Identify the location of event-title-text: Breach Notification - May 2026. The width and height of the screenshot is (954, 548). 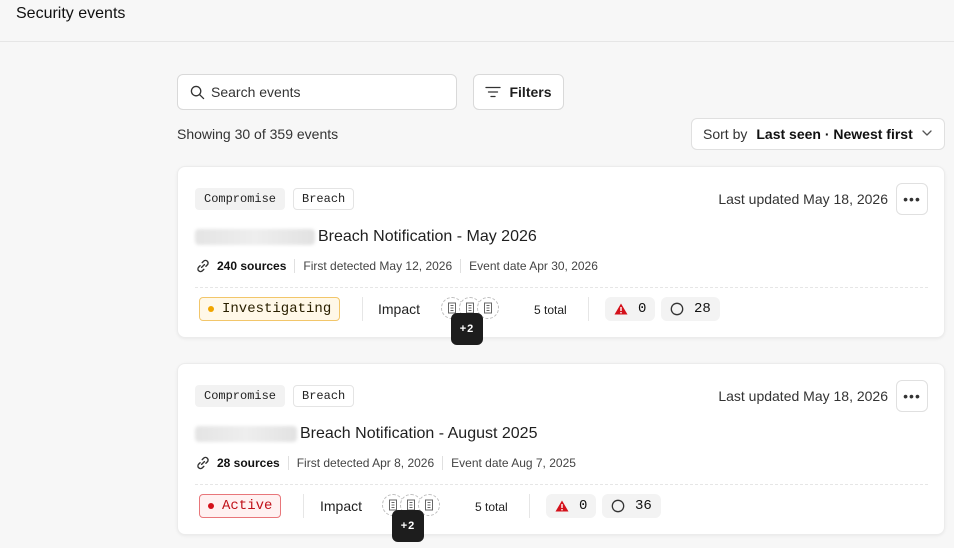
(427, 236).